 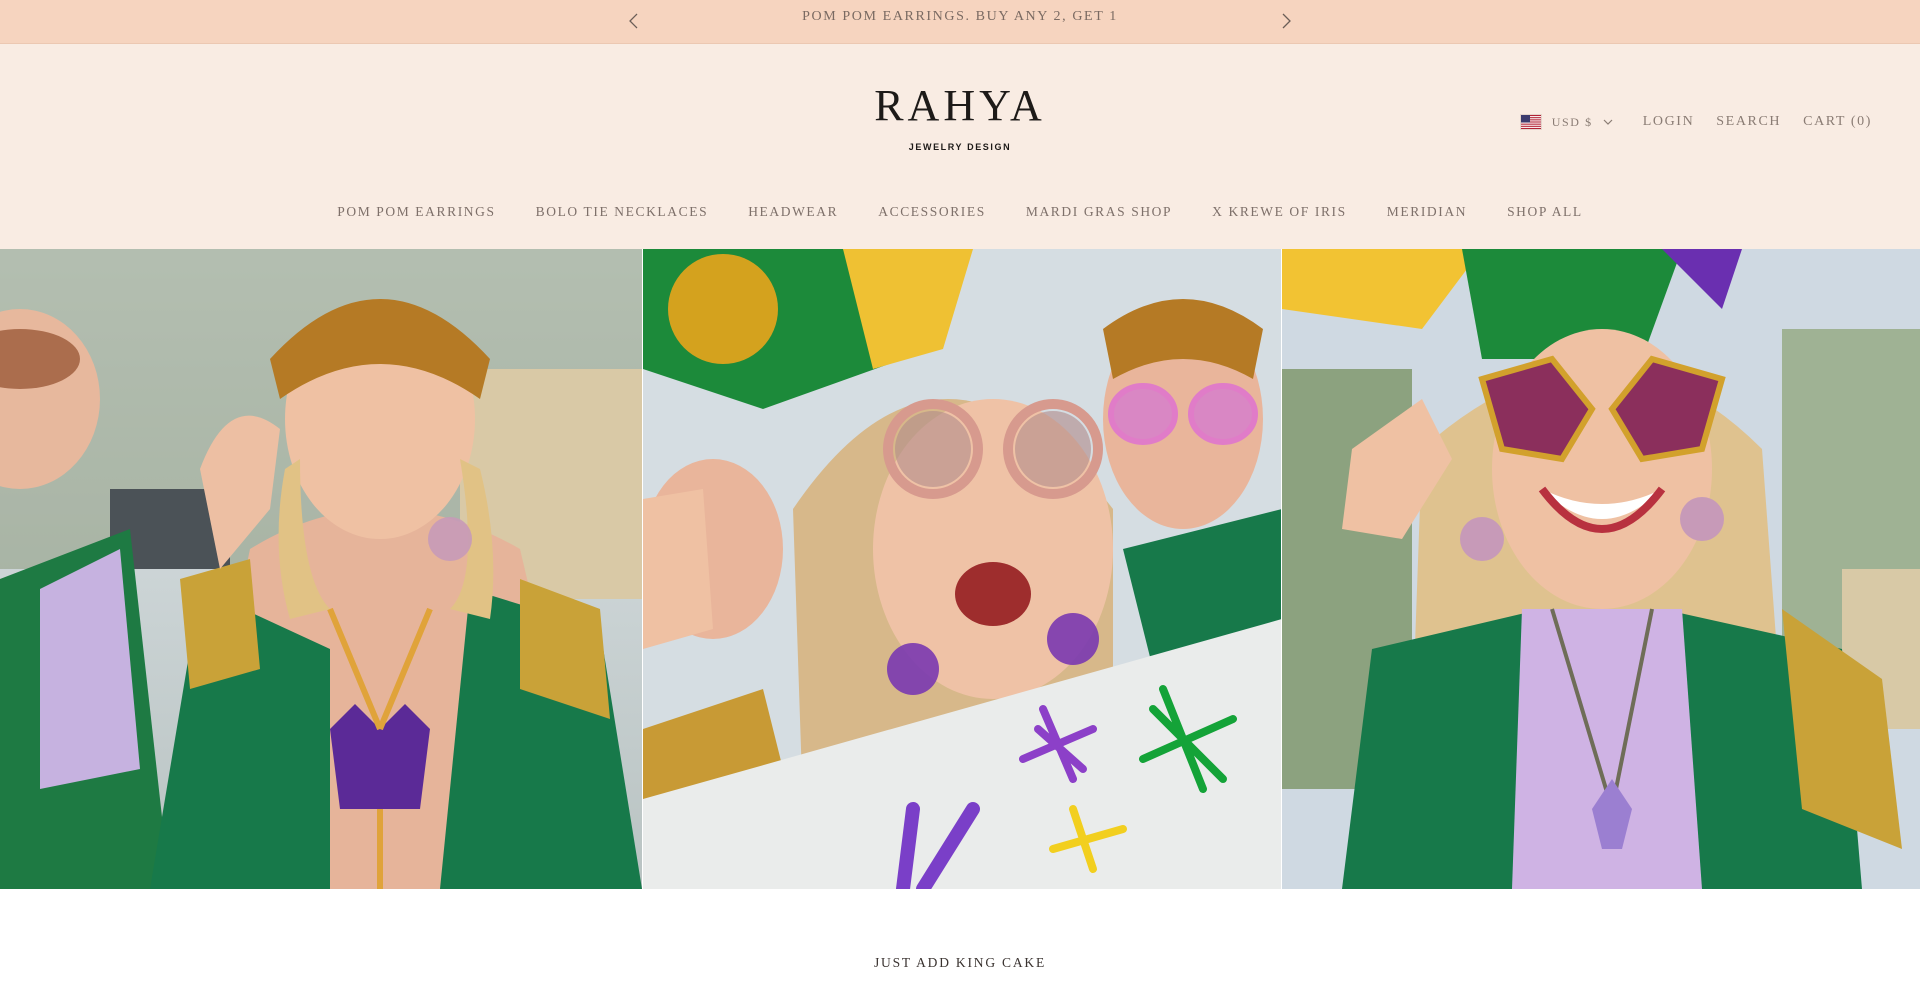 I want to click on nav-item-shop-all: SHOP ALL, so click(x=1545, y=212).